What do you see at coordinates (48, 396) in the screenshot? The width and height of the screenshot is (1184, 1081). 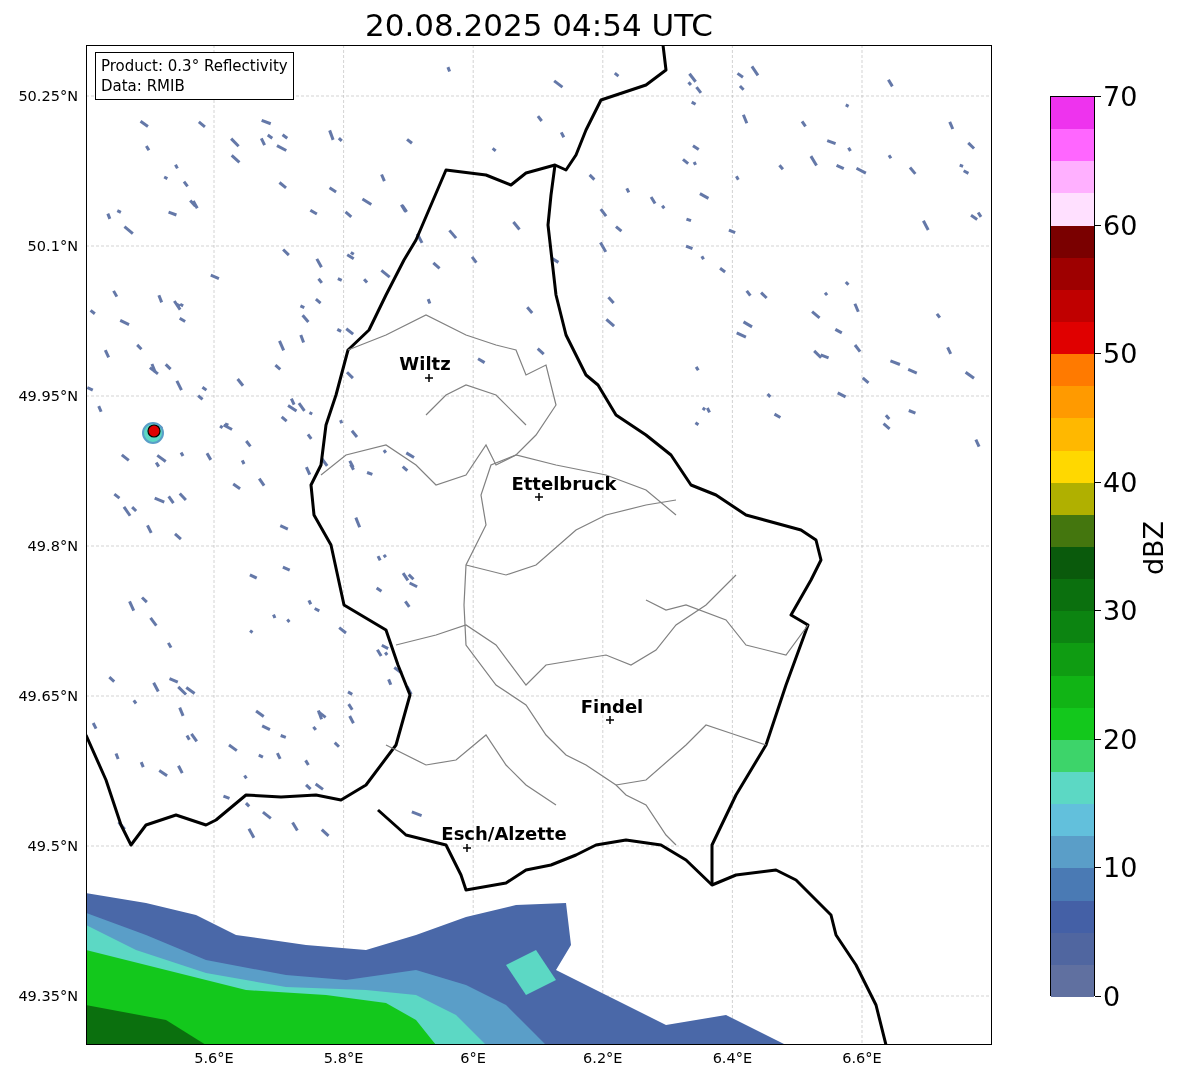 I see `latitude-label: 49.95°N` at bounding box center [48, 396].